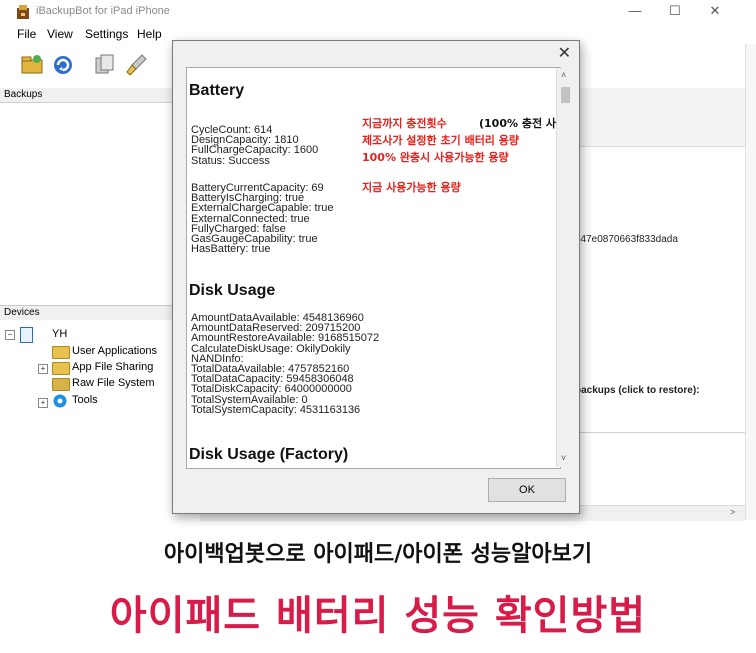  I want to click on section-title-battery: Battery, so click(217, 90).